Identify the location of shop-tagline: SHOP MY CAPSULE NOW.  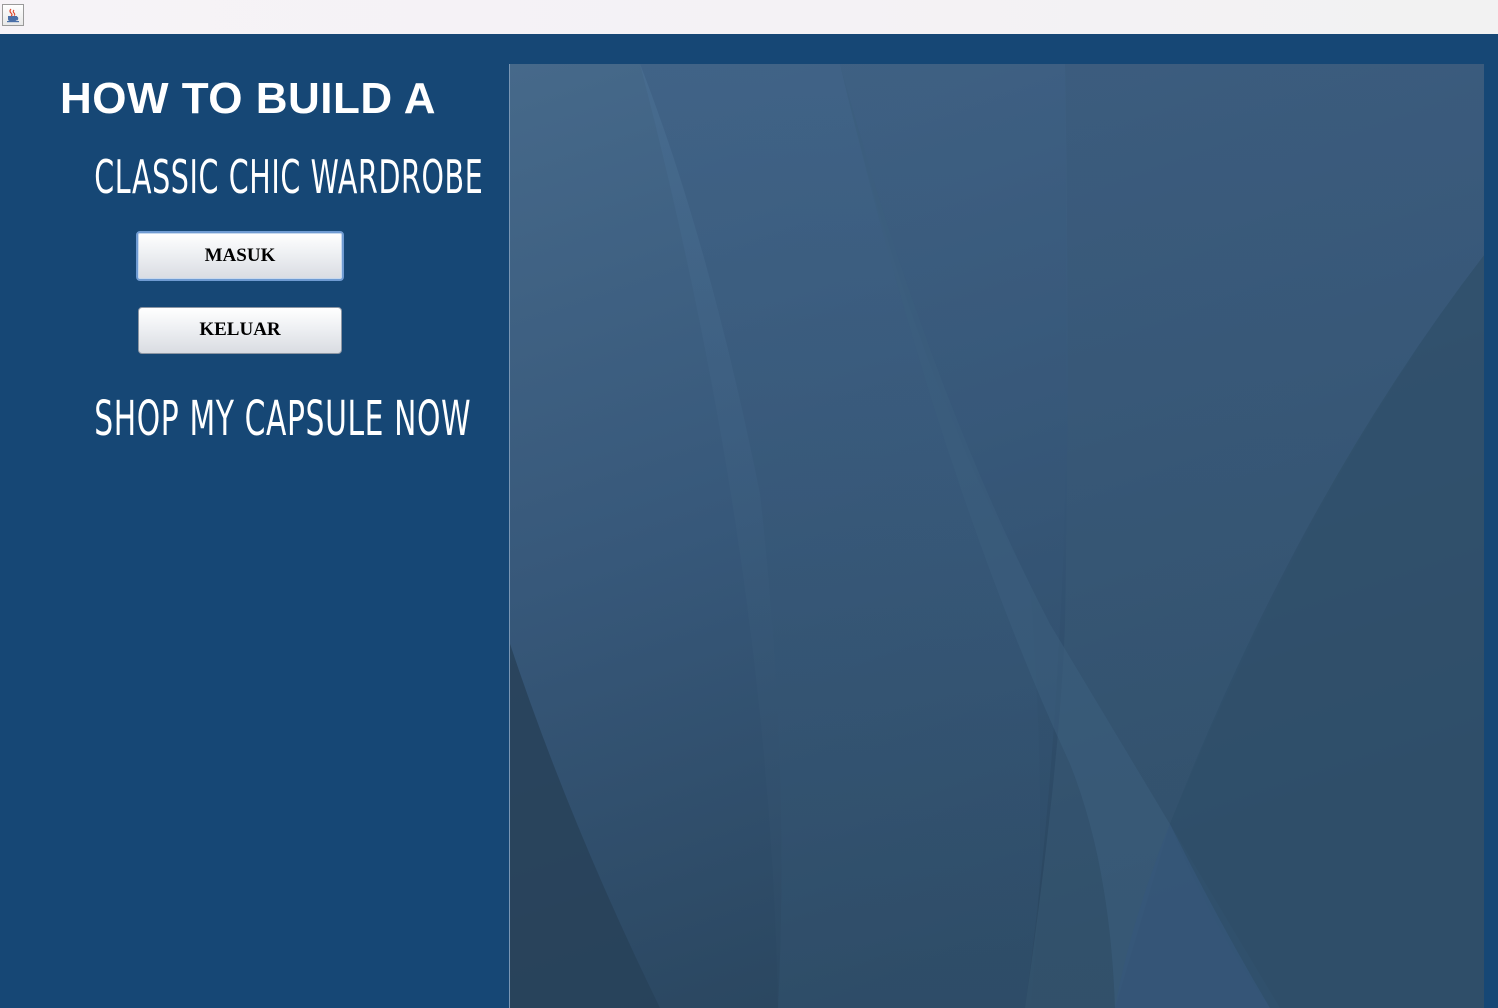
(283, 419).